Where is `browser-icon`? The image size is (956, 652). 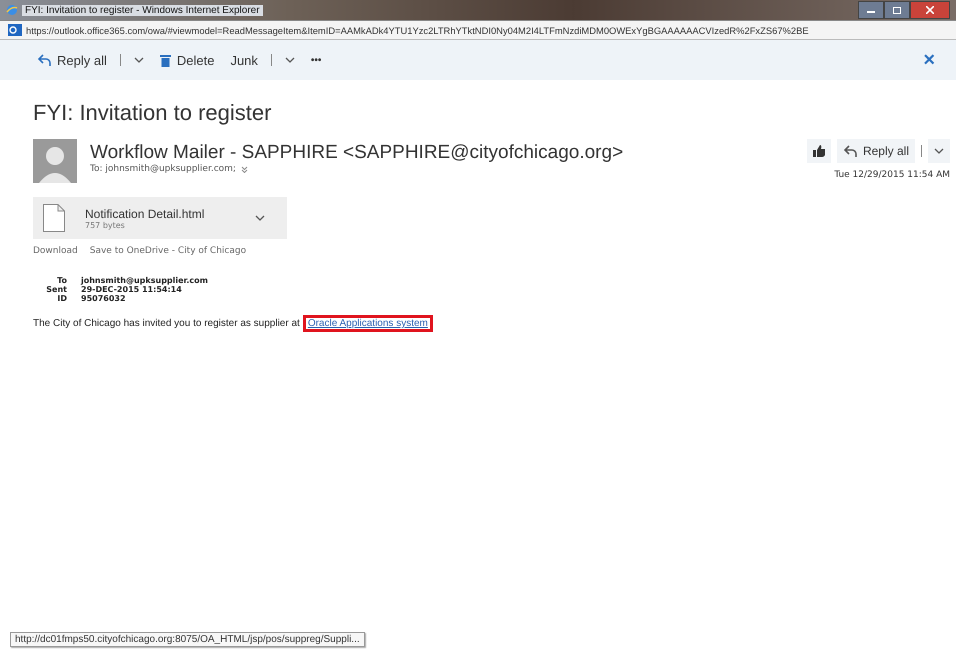 browser-icon is located at coordinates (12, 10).